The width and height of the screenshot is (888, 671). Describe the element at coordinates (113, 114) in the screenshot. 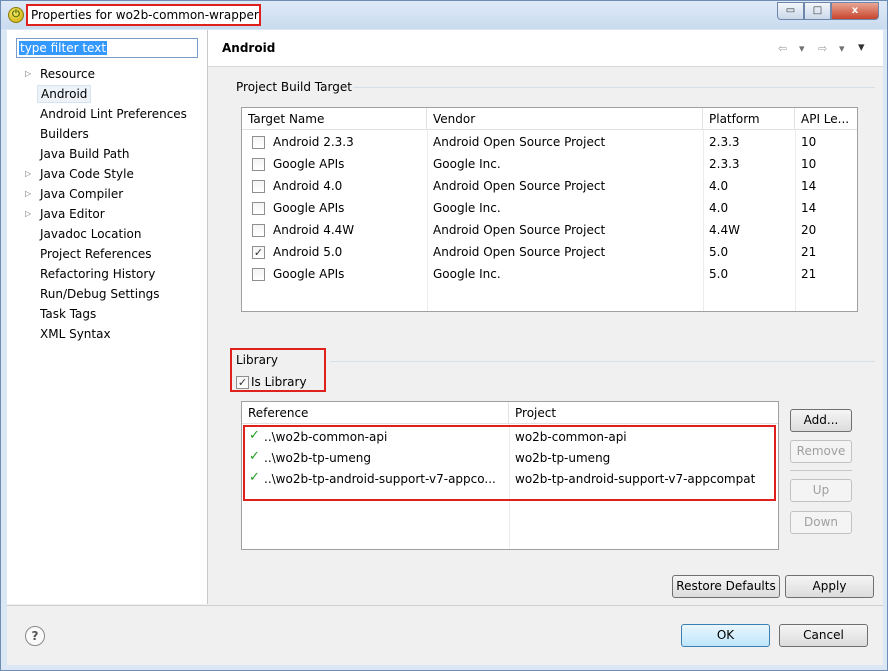

I see `tree-item-android-lint: Android Lint Preferences` at that location.